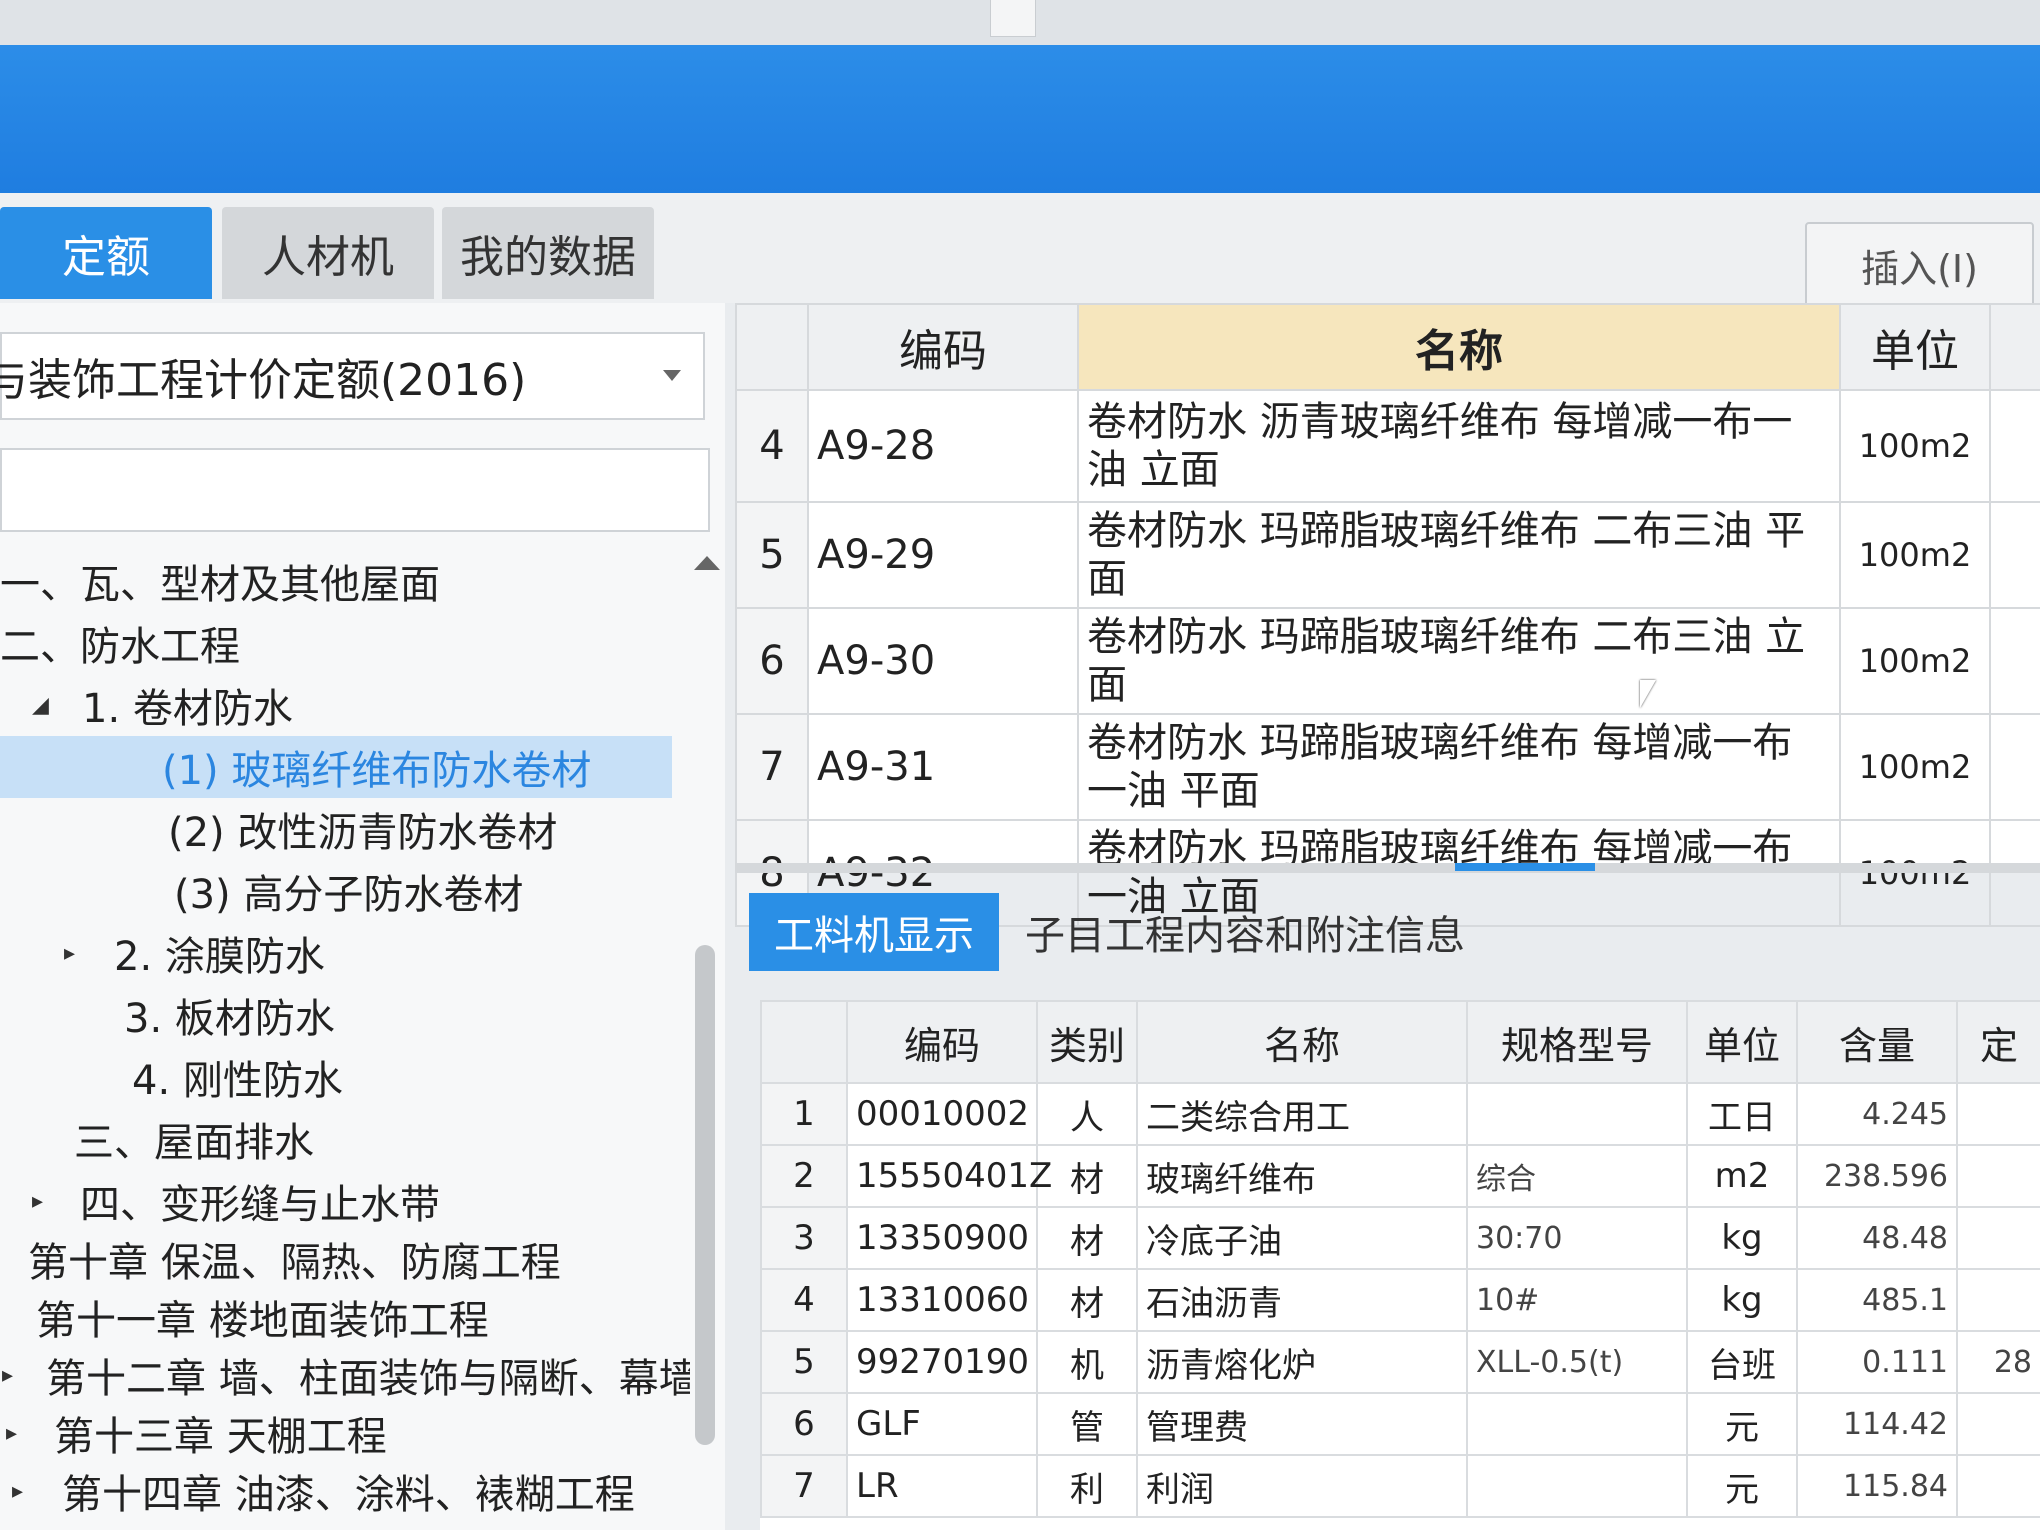  I want to click on tab-work-content-notes: 子目工程内容和附注信息, so click(1245, 932).